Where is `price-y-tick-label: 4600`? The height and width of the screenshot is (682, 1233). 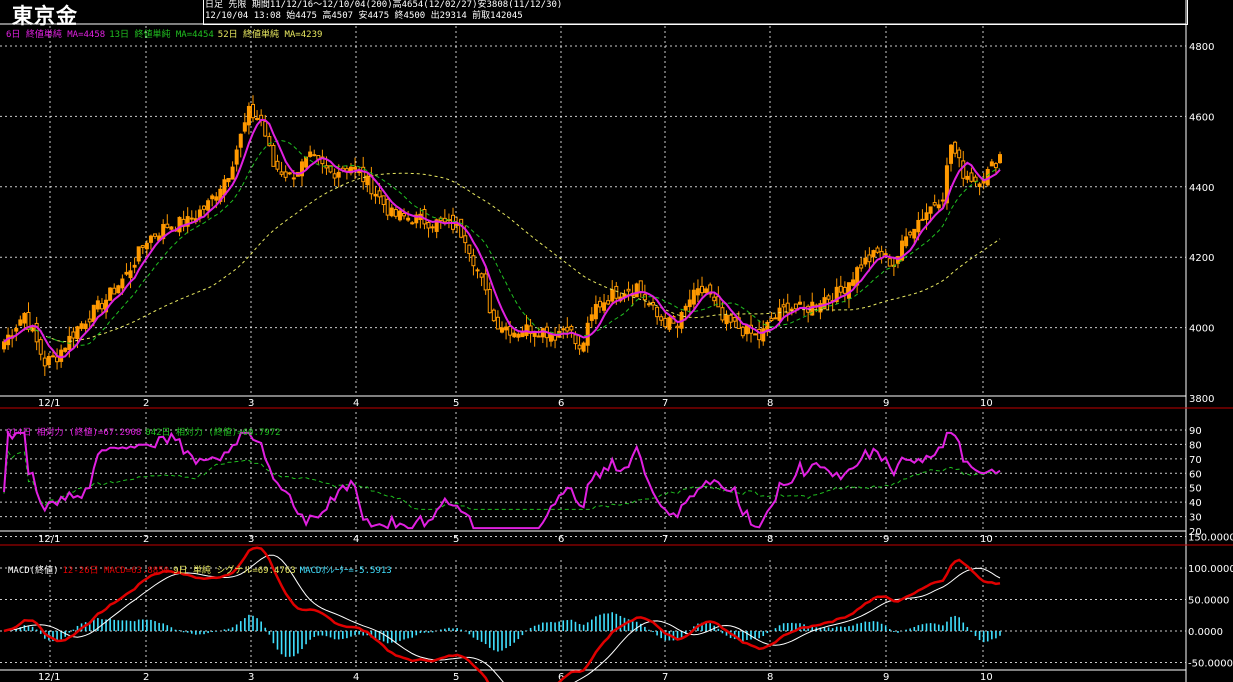
price-y-tick-label: 4600 is located at coordinates (1201, 117).